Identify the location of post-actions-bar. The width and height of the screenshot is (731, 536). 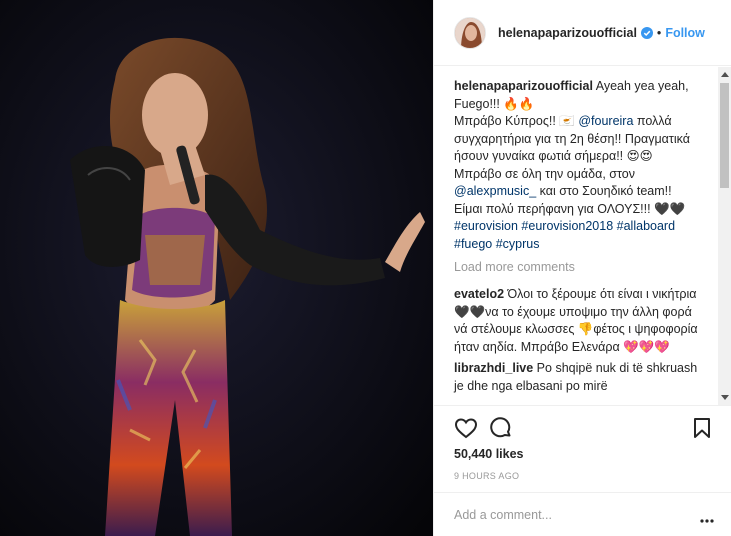
(582, 427).